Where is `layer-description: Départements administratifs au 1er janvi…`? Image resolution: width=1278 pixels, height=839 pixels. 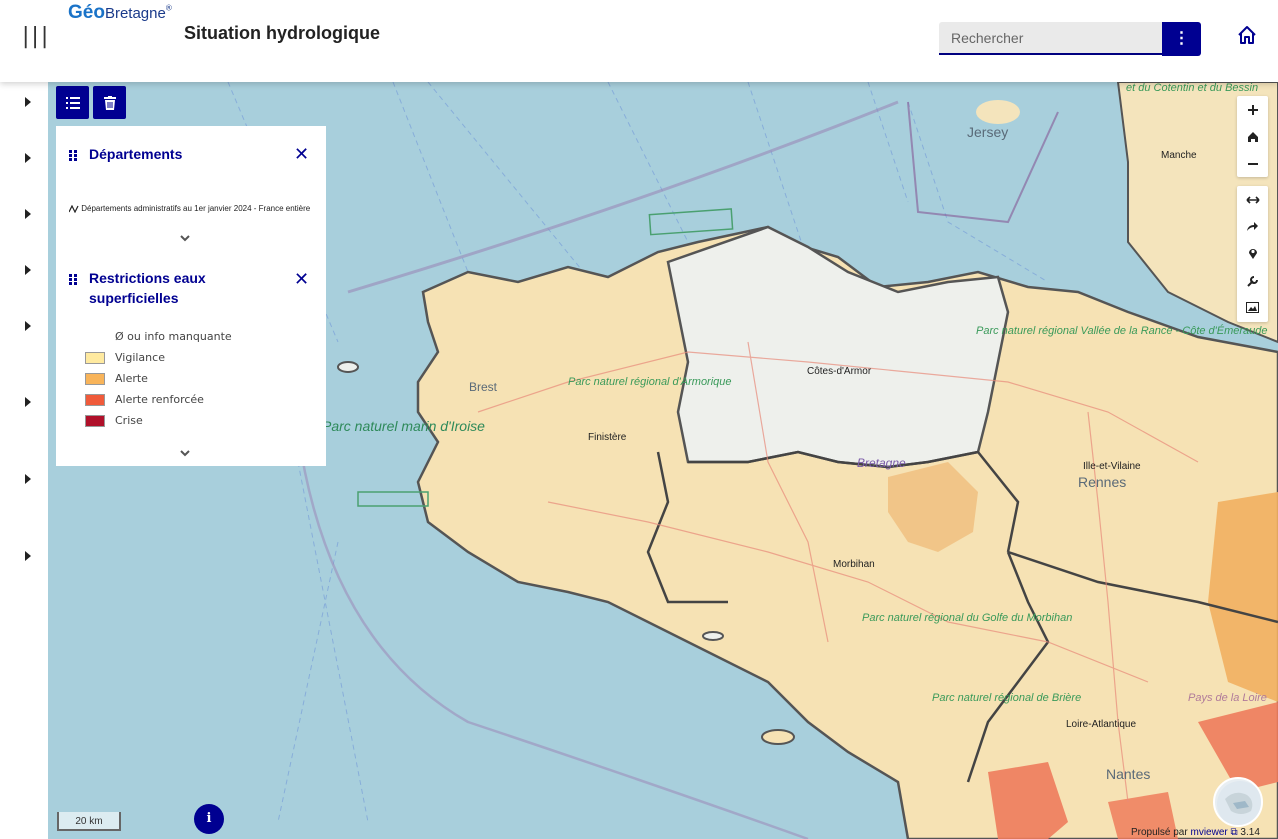 layer-description: Départements administratifs au 1er janvi… is located at coordinates (189, 209).